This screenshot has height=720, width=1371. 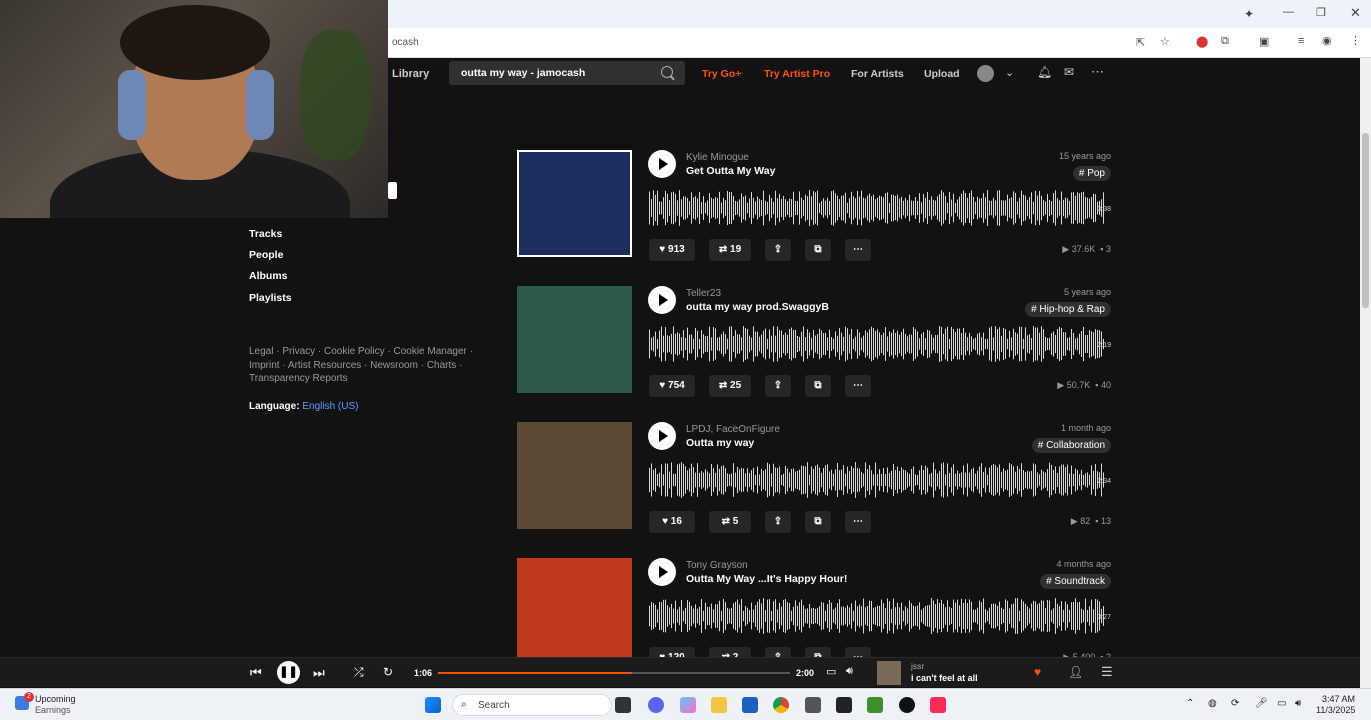 What do you see at coordinates (614, 673) in the screenshot?
I see `progress-bar` at bounding box center [614, 673].